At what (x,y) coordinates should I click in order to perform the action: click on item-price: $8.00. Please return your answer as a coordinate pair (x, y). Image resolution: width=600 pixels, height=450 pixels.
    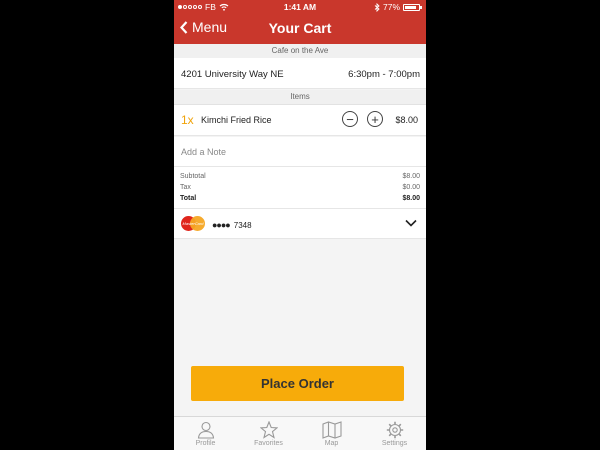
    Looking at the image, I should click on (406, 120).